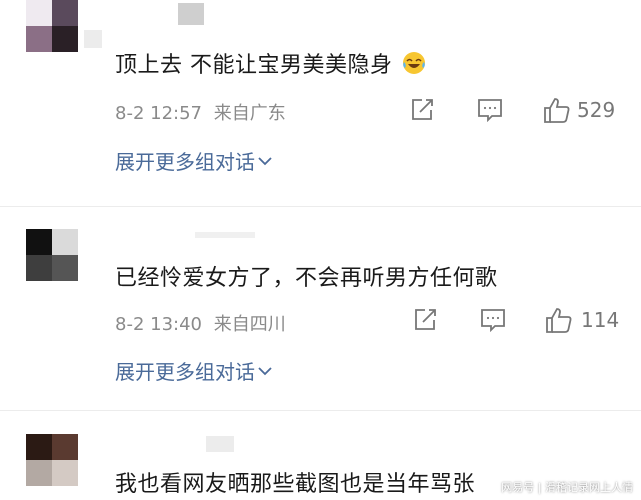 This screenshot has width=641, height=500. Describe the element at coordinates (414, 66) in the screenshot. I see `laughing-tears-emoji` at that location.